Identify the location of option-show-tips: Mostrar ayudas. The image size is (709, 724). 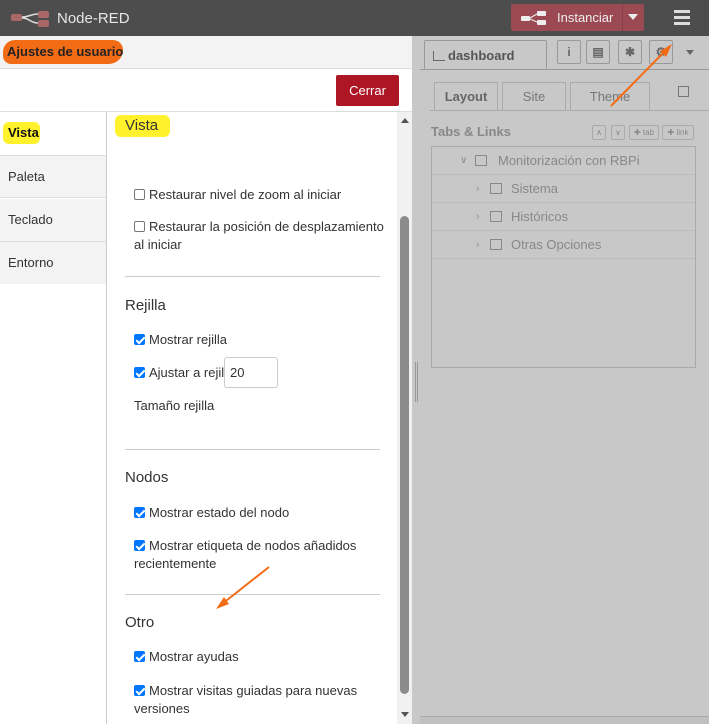
(259, 657).